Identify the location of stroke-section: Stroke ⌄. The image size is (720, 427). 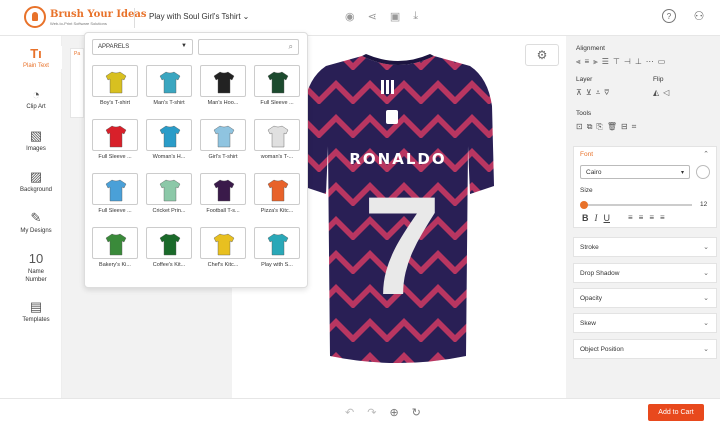
(645, 247).